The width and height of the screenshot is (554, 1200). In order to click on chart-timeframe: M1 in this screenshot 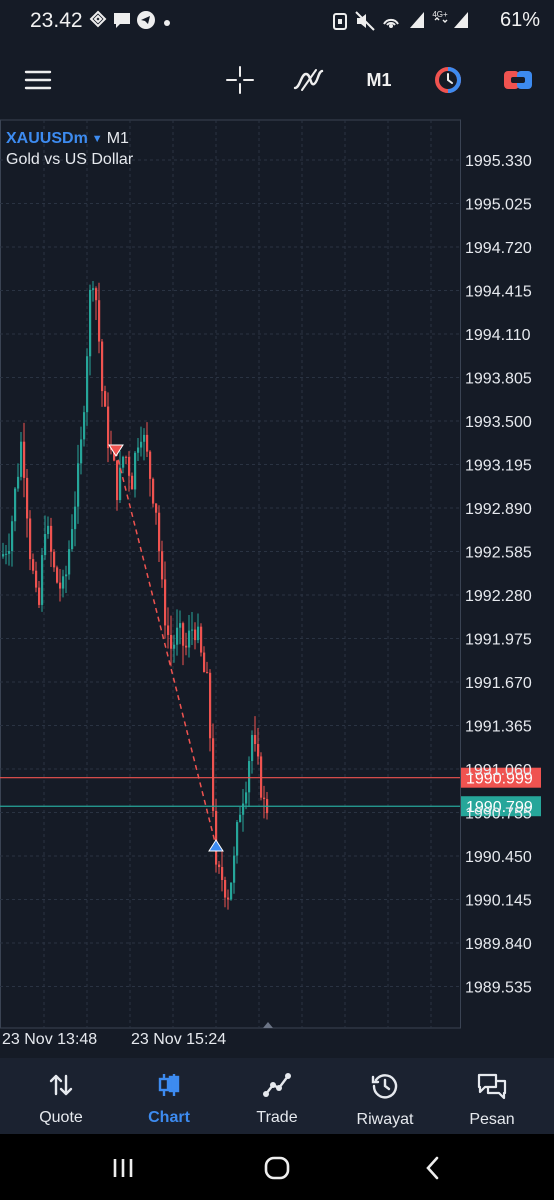, I will do `click(117, 138)`.